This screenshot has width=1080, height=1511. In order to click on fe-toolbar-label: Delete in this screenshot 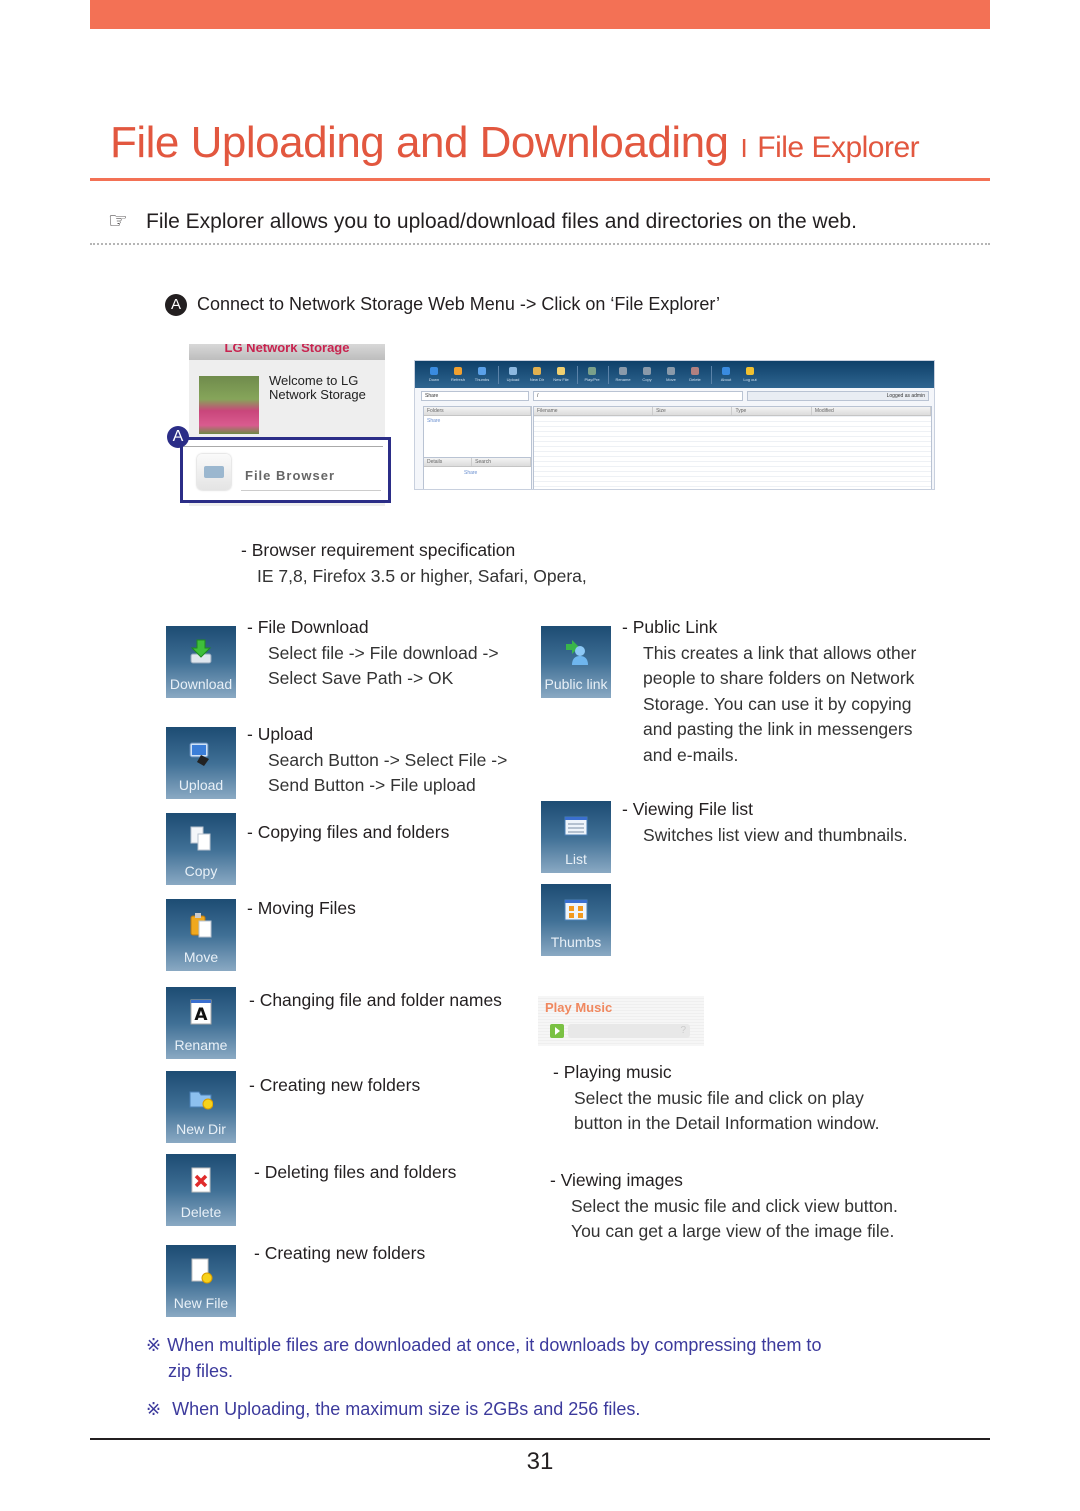, I will do `click(695, 379)`.